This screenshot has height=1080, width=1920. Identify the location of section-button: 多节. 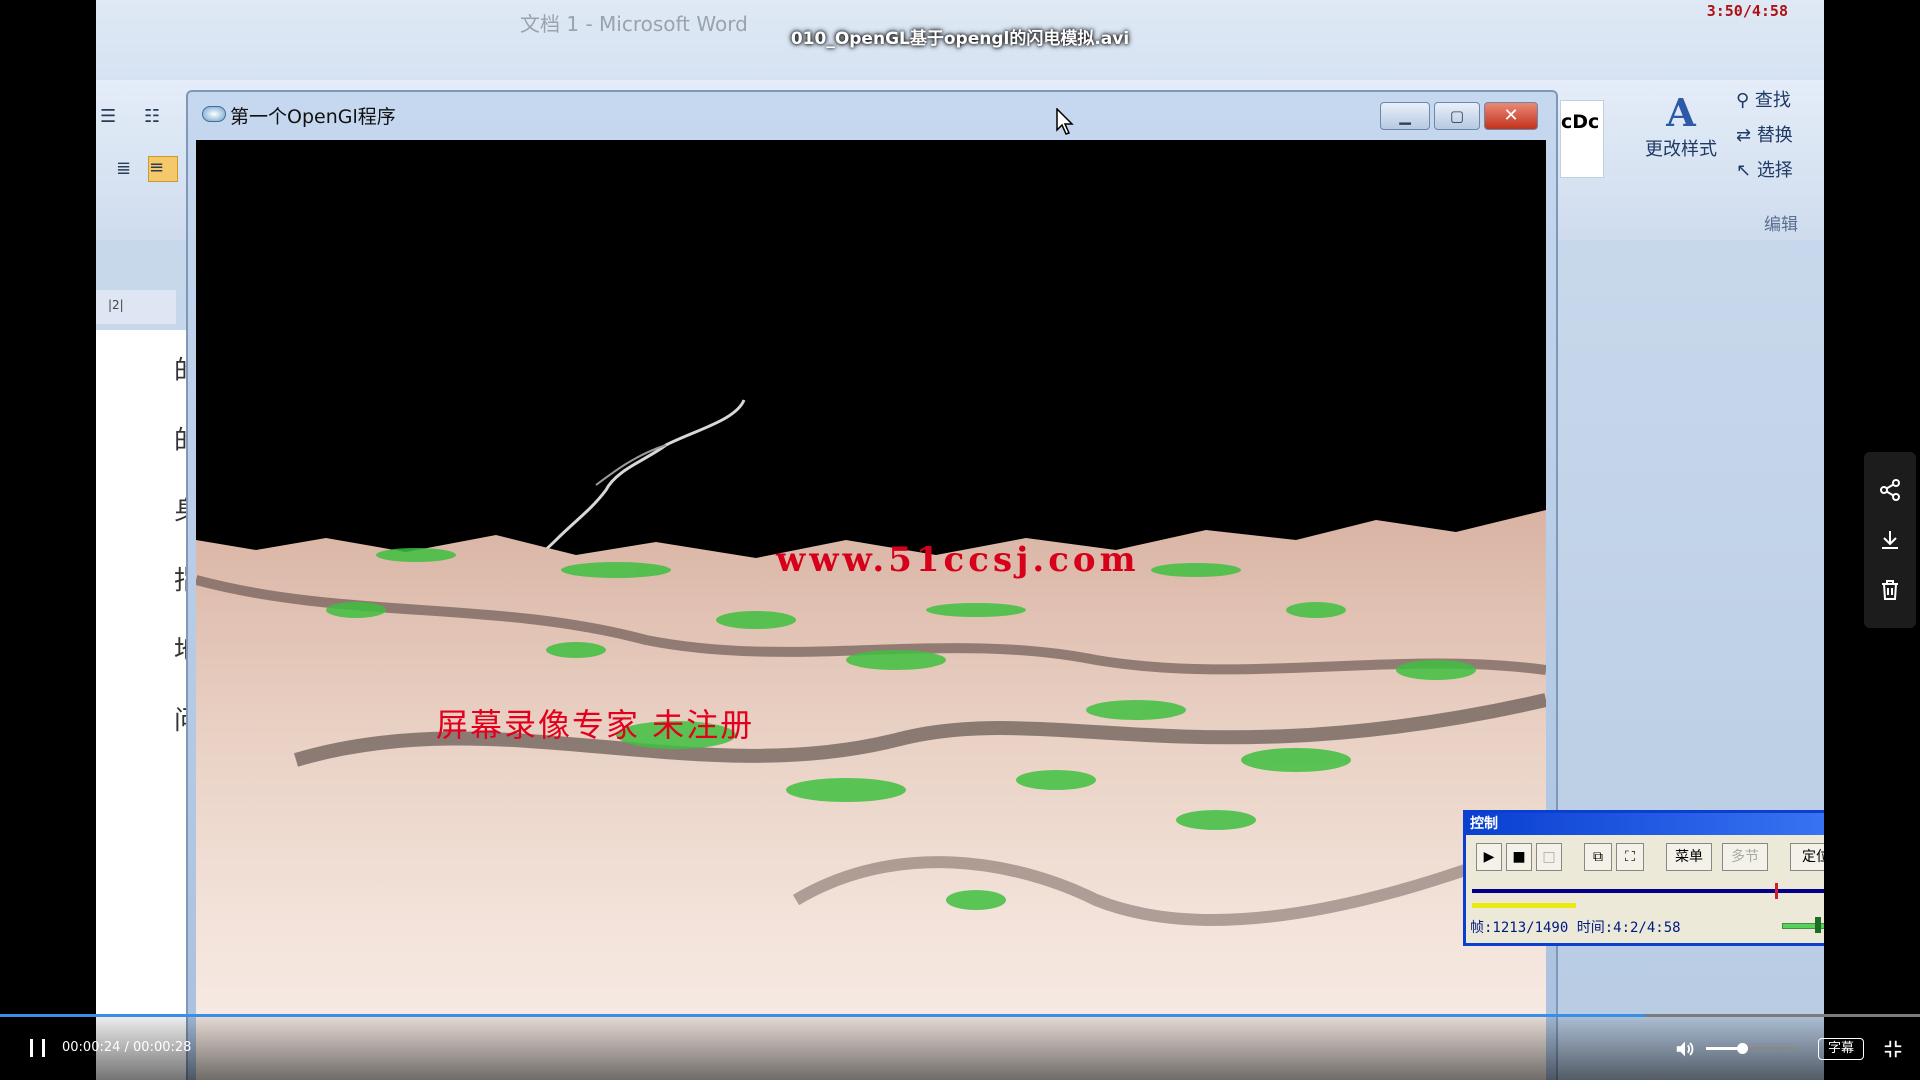
(1745, 857).